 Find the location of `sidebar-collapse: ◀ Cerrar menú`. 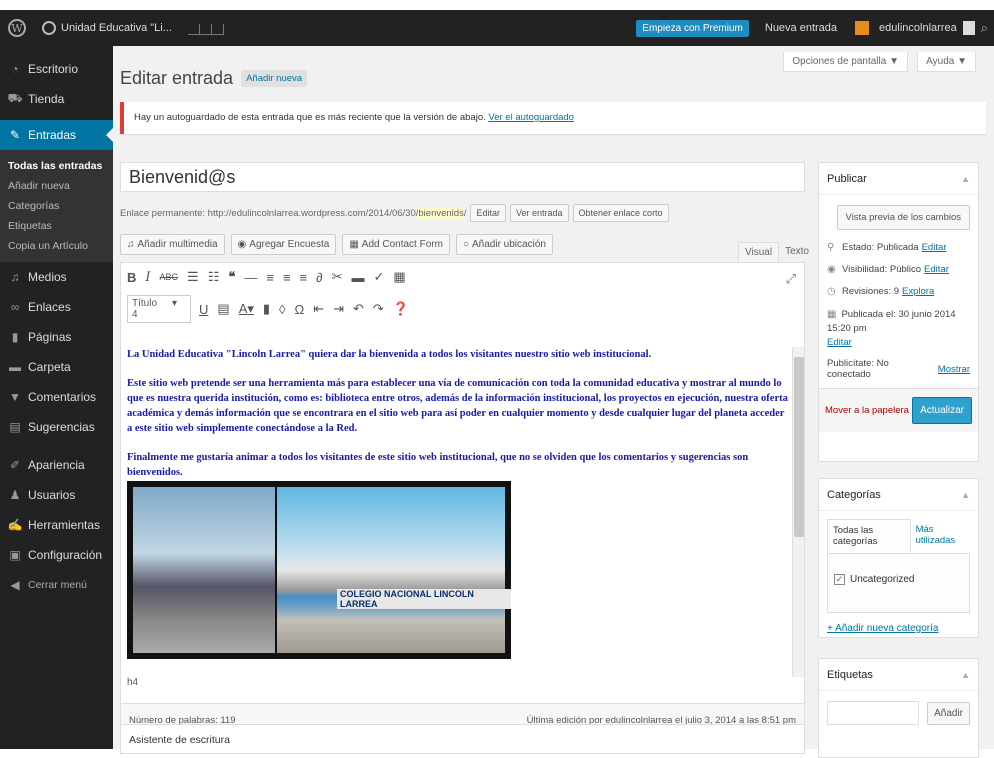

sidebar-collapse: ◀ Cerrar menú is located at coordinates (56, 585).